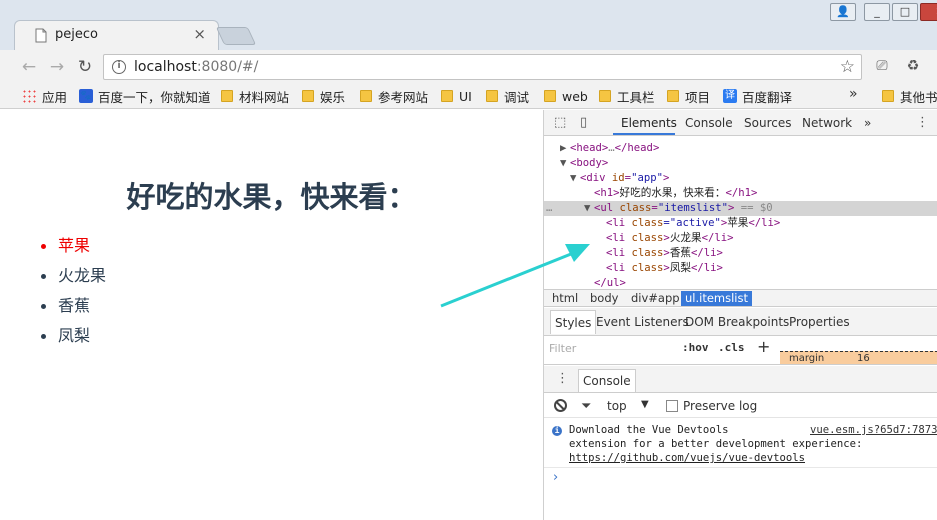 The image size is (937, 520). I want to click on maximize-button: □, so click(905, 12).